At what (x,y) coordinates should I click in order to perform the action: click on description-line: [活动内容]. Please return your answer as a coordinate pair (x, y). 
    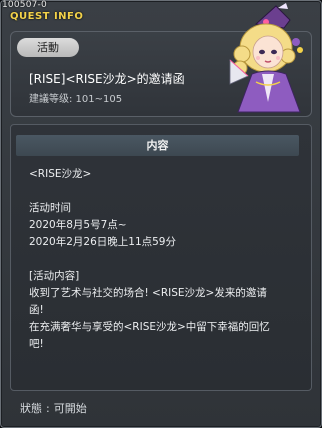
    Looking at the image, I should click on (54, 276).